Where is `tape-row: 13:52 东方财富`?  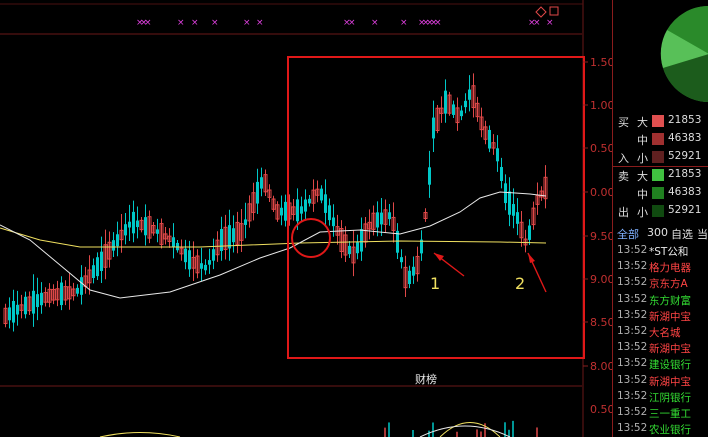 tape-row: 13:52 东方财富 is located at coordinates (660, 300).